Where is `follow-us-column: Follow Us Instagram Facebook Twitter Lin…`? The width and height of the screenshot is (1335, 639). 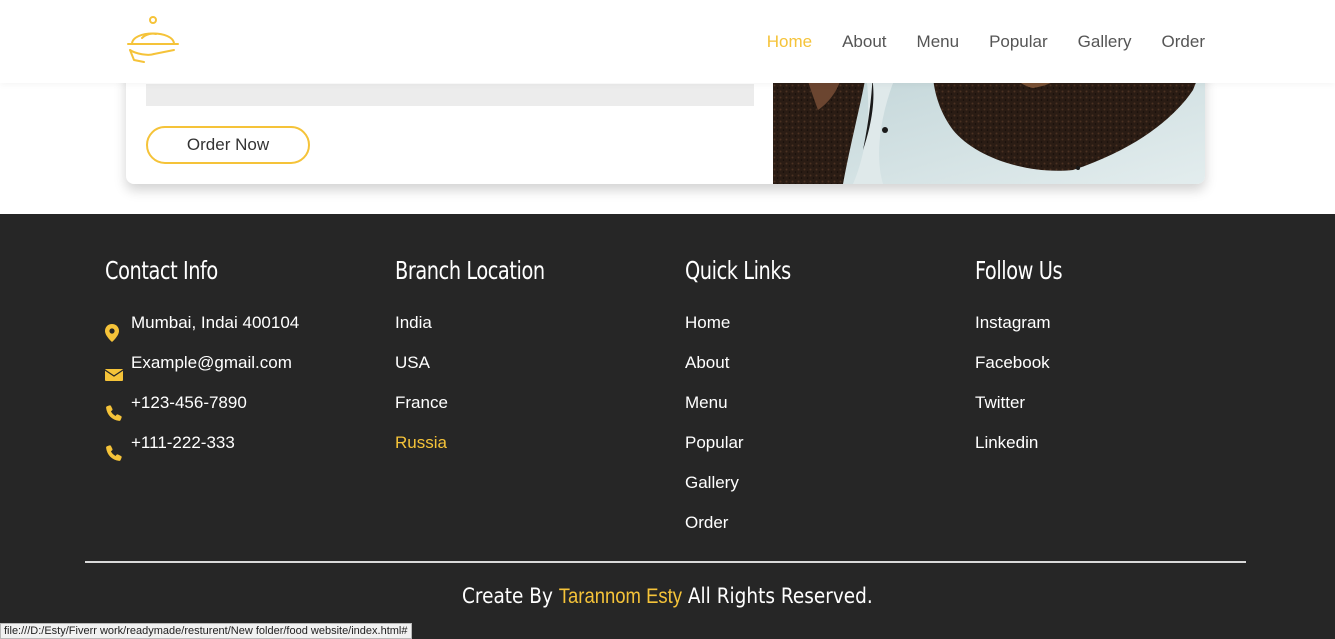 follow-us-column: Follow Us Instagram Facebook Twitter Lin… is located at coordinates (1025, 359).